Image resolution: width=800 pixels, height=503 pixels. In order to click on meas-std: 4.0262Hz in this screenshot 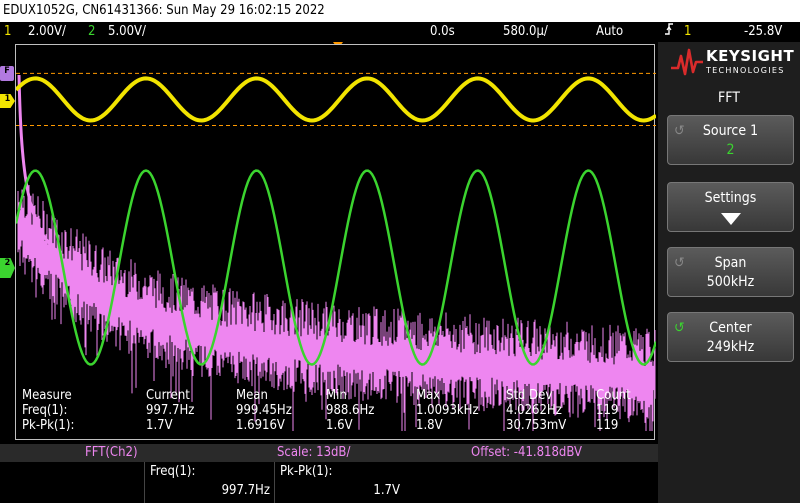, I will do `click(534, 410)`.